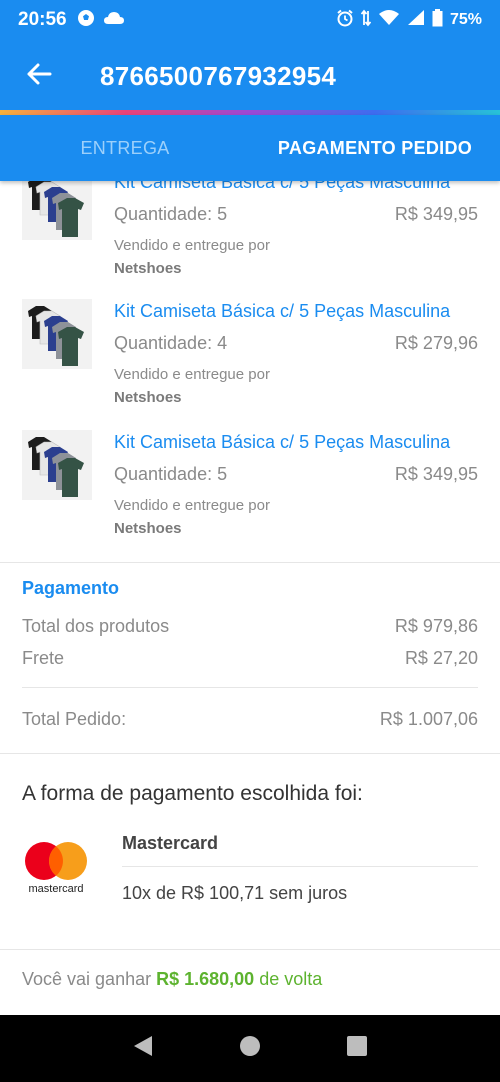  I want to click on payment-section-title: Pagamento, so click(71, 588).